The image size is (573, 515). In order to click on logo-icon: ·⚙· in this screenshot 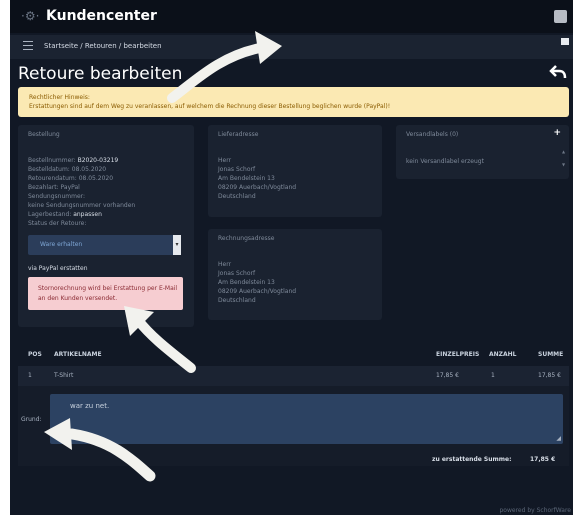, I will do `click(30, 16)`.